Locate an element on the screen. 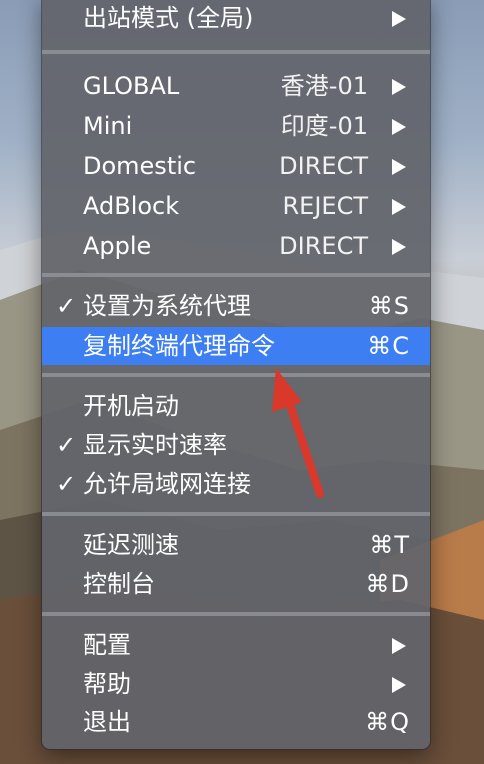  shortcut-label: ⌘C is located at coordinates (388, 346).